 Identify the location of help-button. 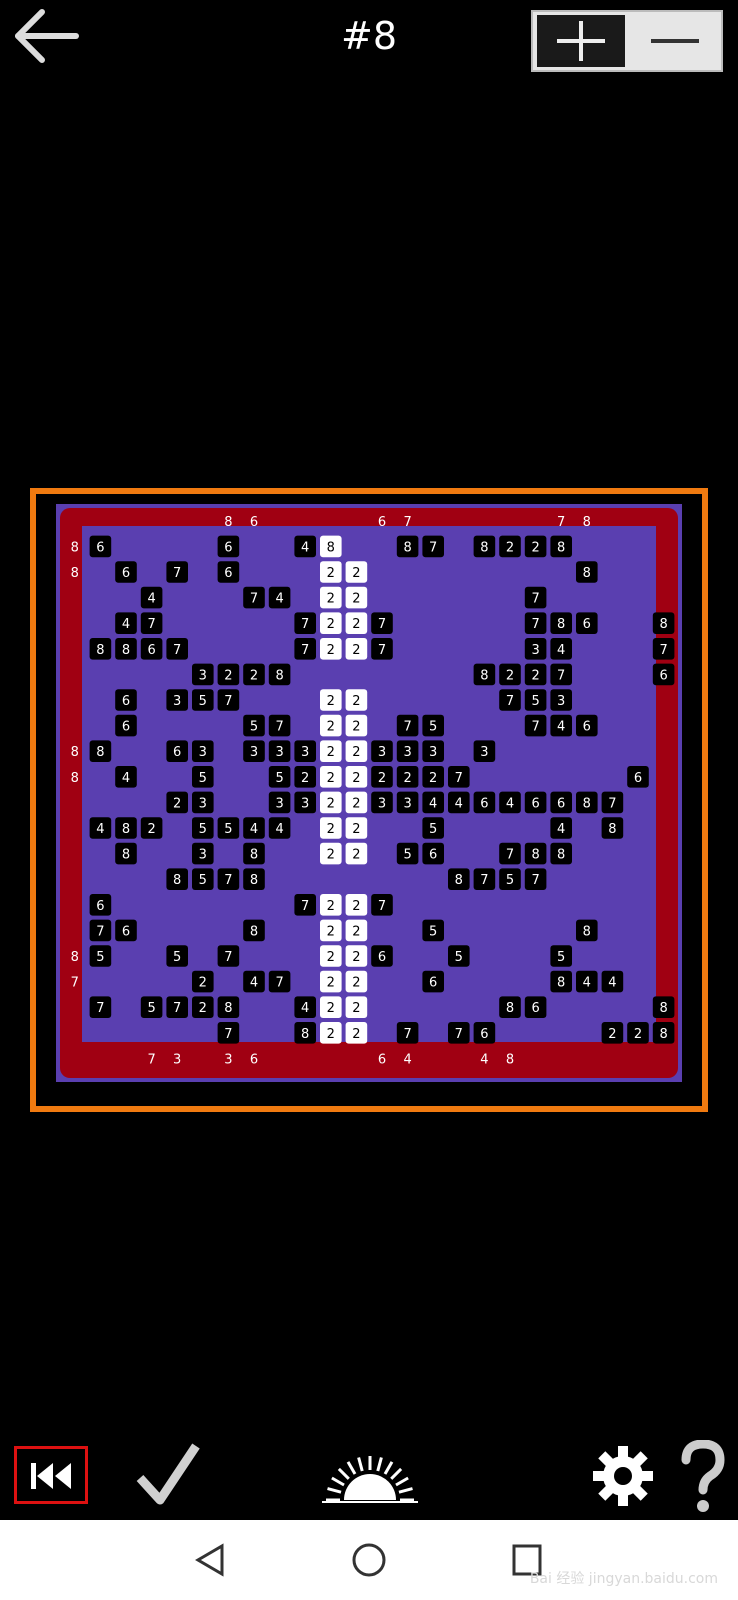
(703, 1479).